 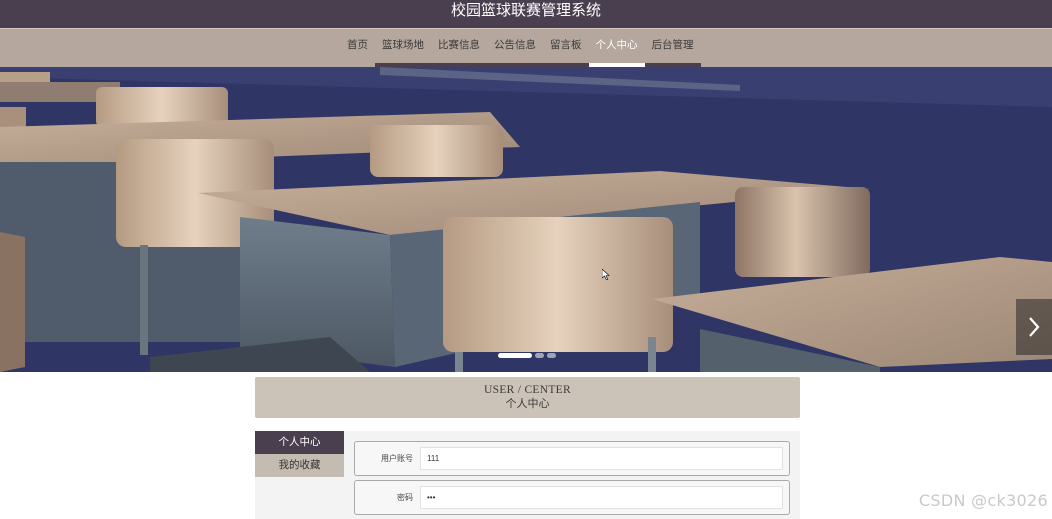 What do you see at coordinates (527, 390) in the screenshot?
I see `section-title-en: USER / CENTER` at bounding box center [527, 390].